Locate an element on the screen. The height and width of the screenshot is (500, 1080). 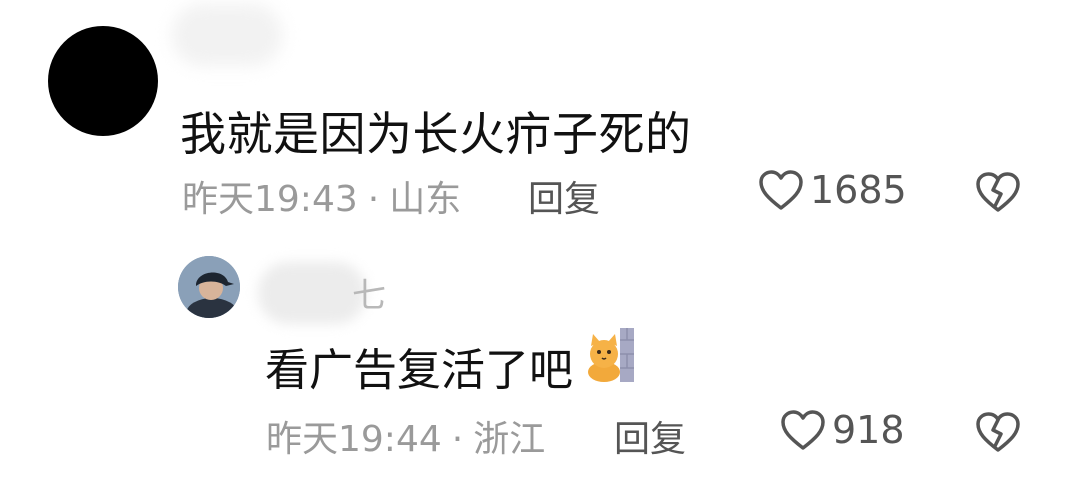
comment-time: 昨天19:43 is located at coordinates (270, 199).